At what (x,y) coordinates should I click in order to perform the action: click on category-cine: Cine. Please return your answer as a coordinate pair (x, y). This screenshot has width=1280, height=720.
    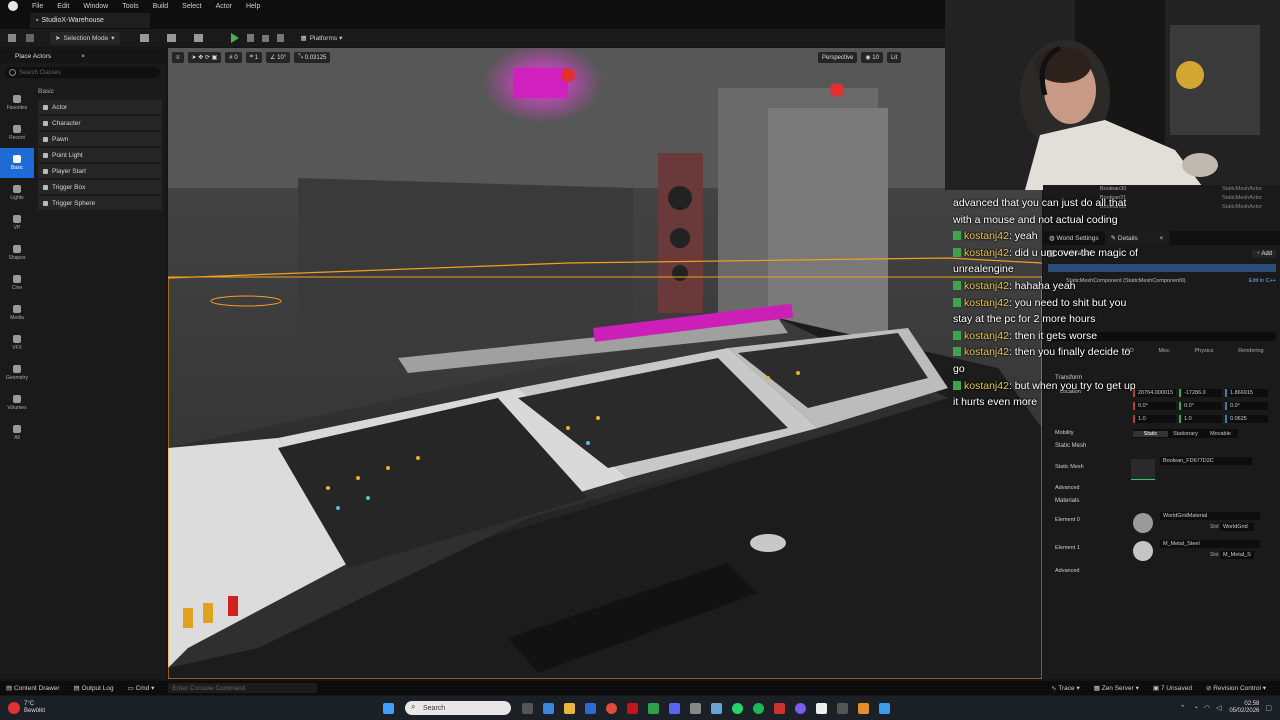
    Looking at the image, I should click on (17, 283).